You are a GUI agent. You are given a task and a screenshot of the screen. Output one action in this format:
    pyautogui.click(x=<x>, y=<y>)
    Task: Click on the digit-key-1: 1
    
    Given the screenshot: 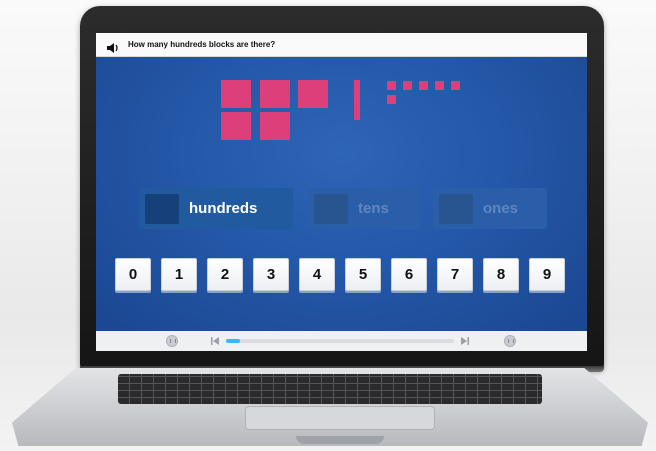 What is the action you would take?
    pyautogui.click(x=179, y=274)
    